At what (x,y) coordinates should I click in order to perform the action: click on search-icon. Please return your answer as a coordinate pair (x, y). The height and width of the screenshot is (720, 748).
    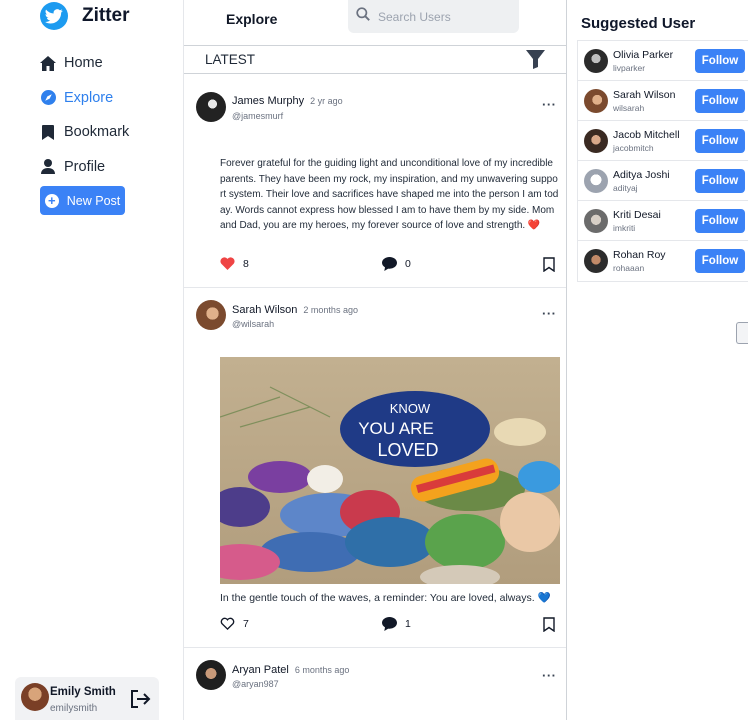
    Looking at the image, I should click on (363, 16).